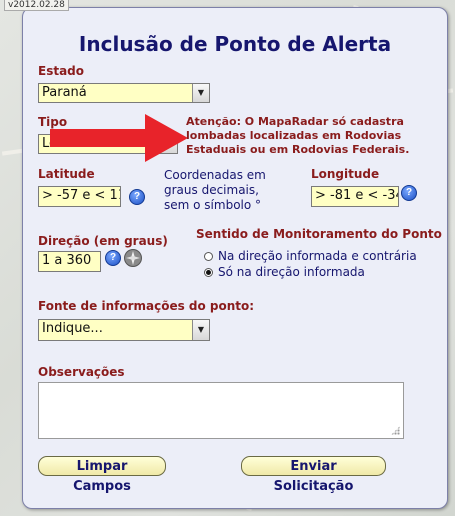 Image resolution: width=455 pixels, height=516 pixels. What do you see at coordinates (119, 138) in the screenshot?
I see `red-arrow-icon` at bounding box center [119, 138].